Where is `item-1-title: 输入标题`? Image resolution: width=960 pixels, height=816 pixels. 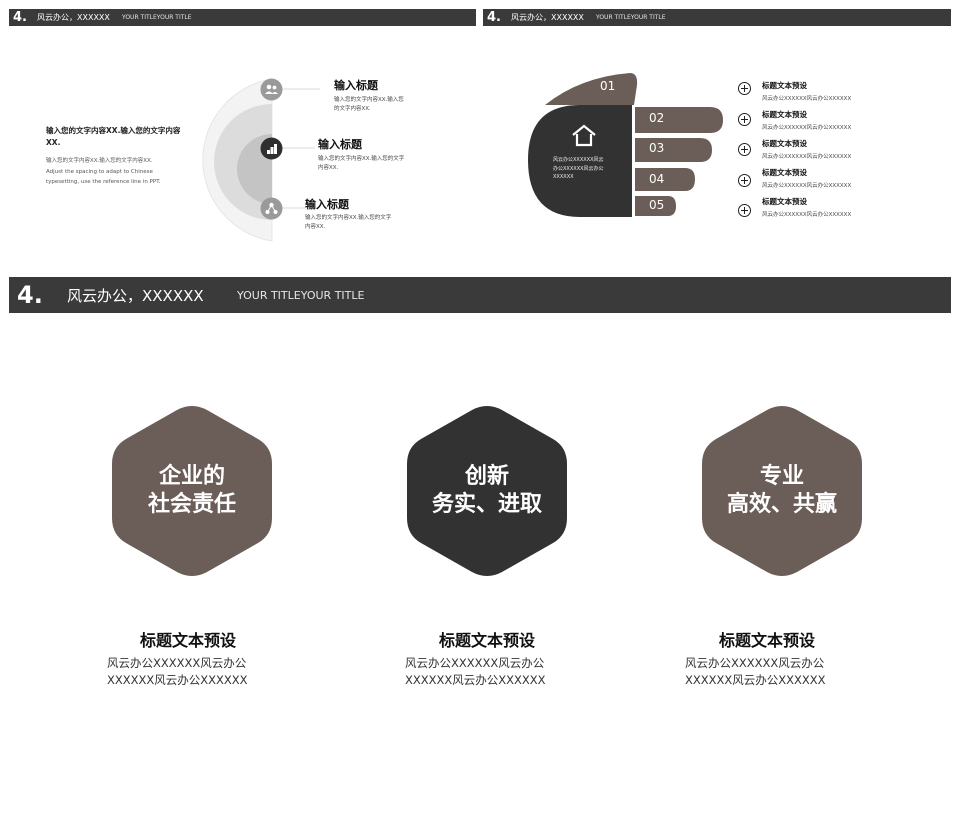
item-1-title: 输入标题 is located at coordinates (356, 85).